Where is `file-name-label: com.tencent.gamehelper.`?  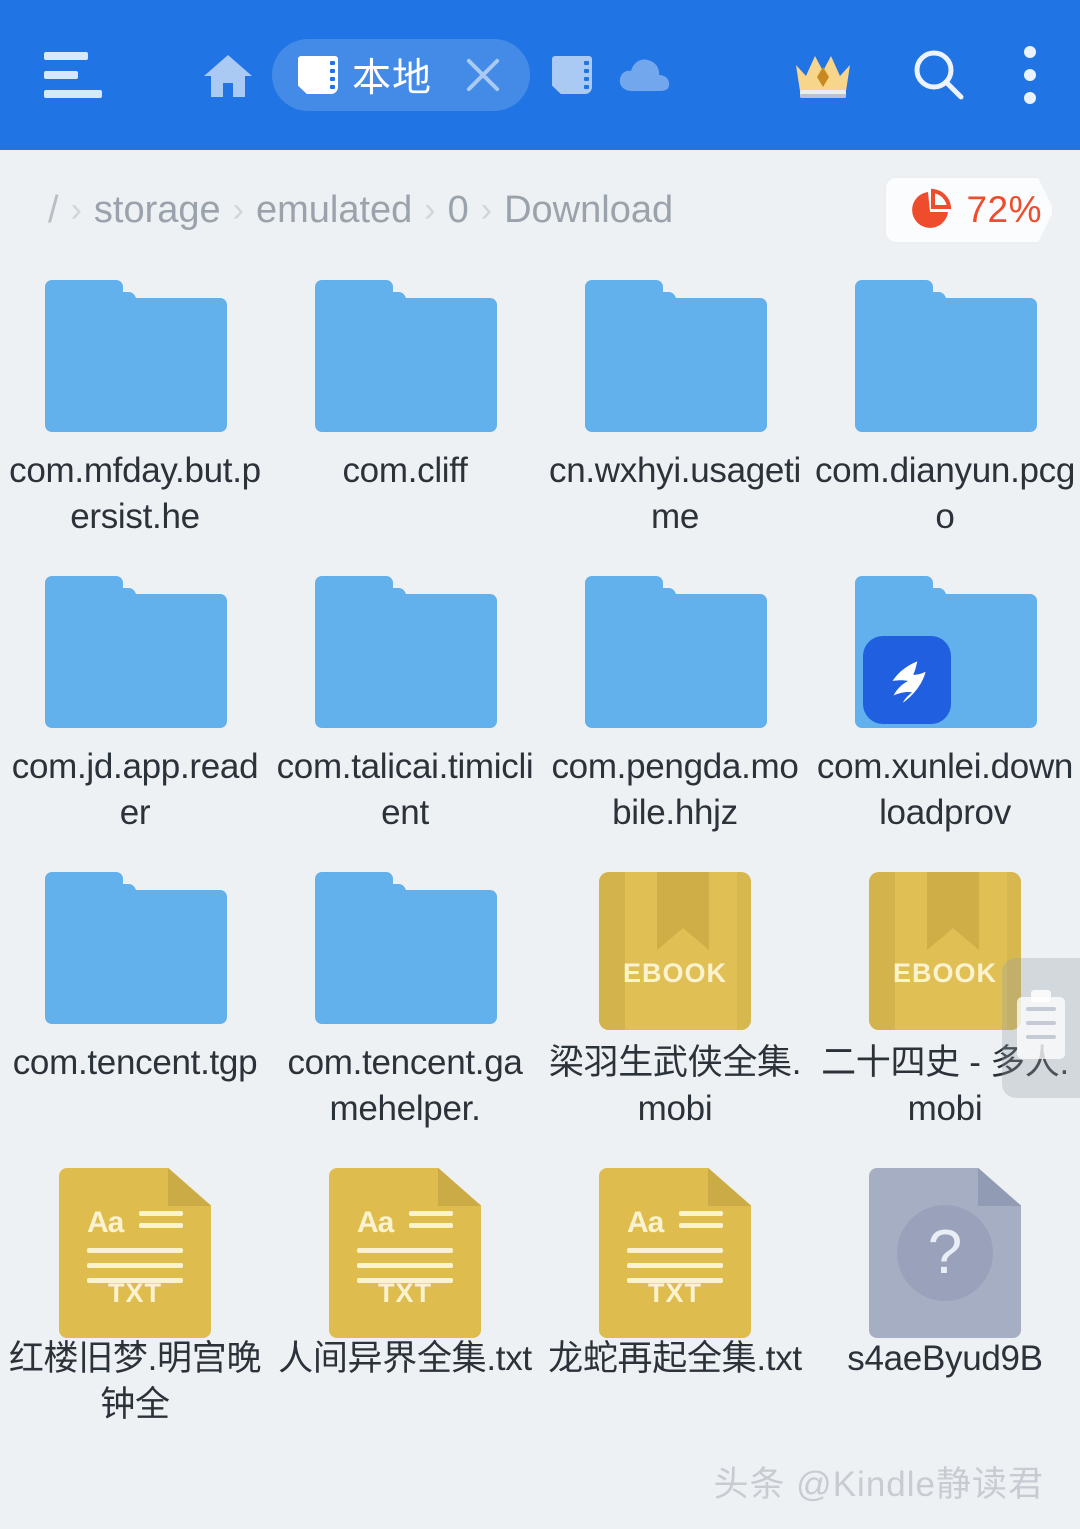 file-name-label: com.tencent.gamehelper. is located at coordinates (405, 1085).